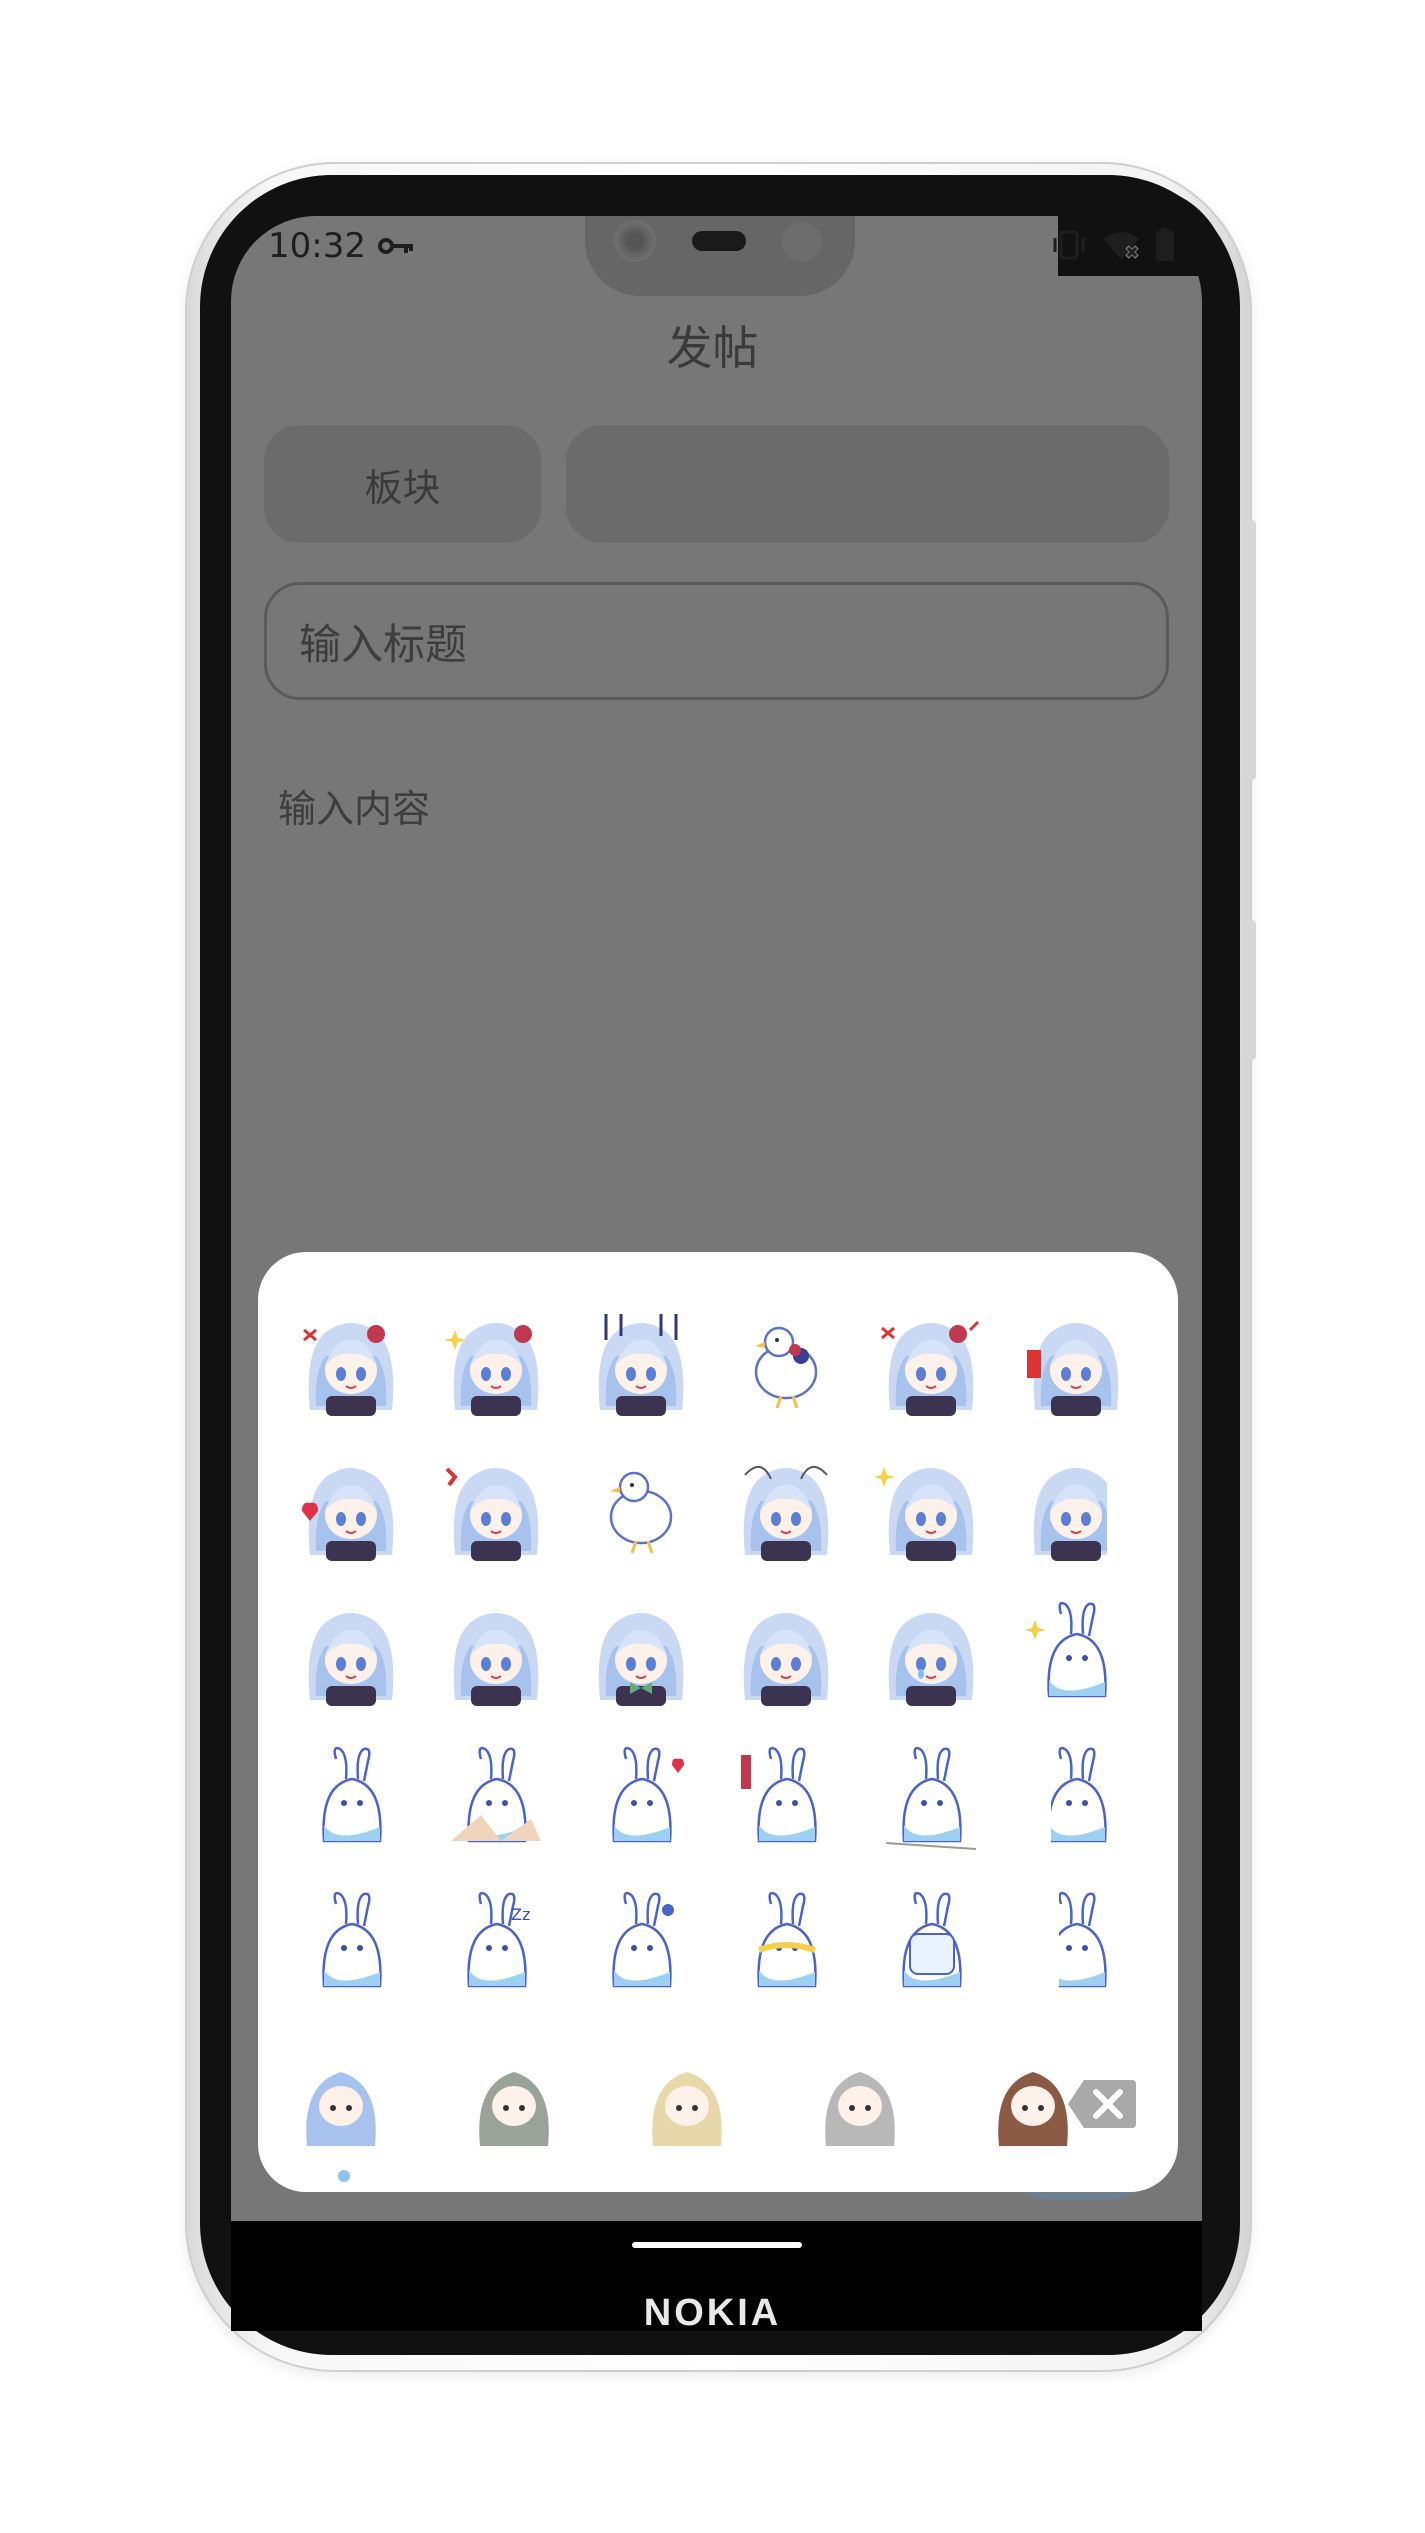 This screenshot has width=1425, height=2533. I want to click on content-input: 输入内容, so click(354, 805).